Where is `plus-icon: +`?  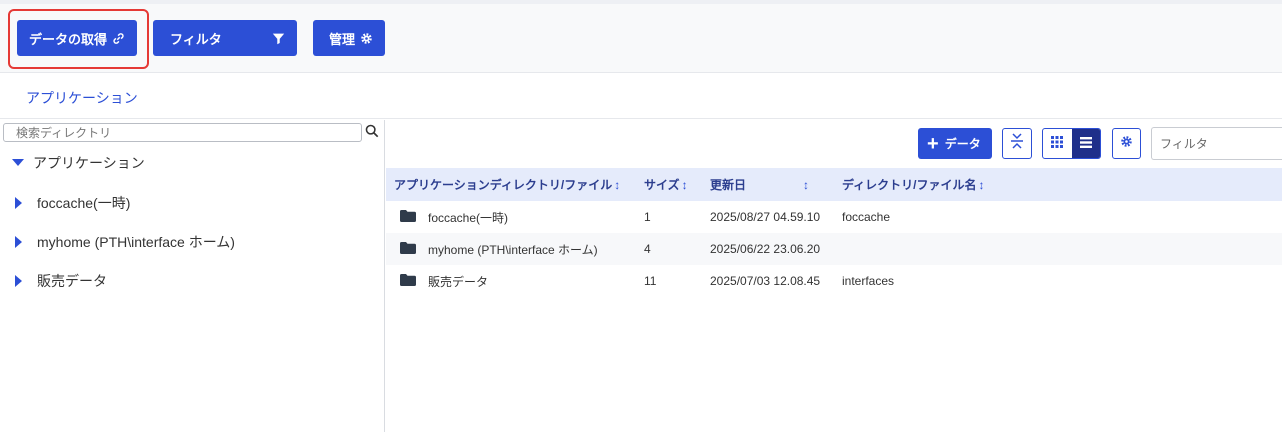 plus-icon: + is located at coordinates (933, 143).